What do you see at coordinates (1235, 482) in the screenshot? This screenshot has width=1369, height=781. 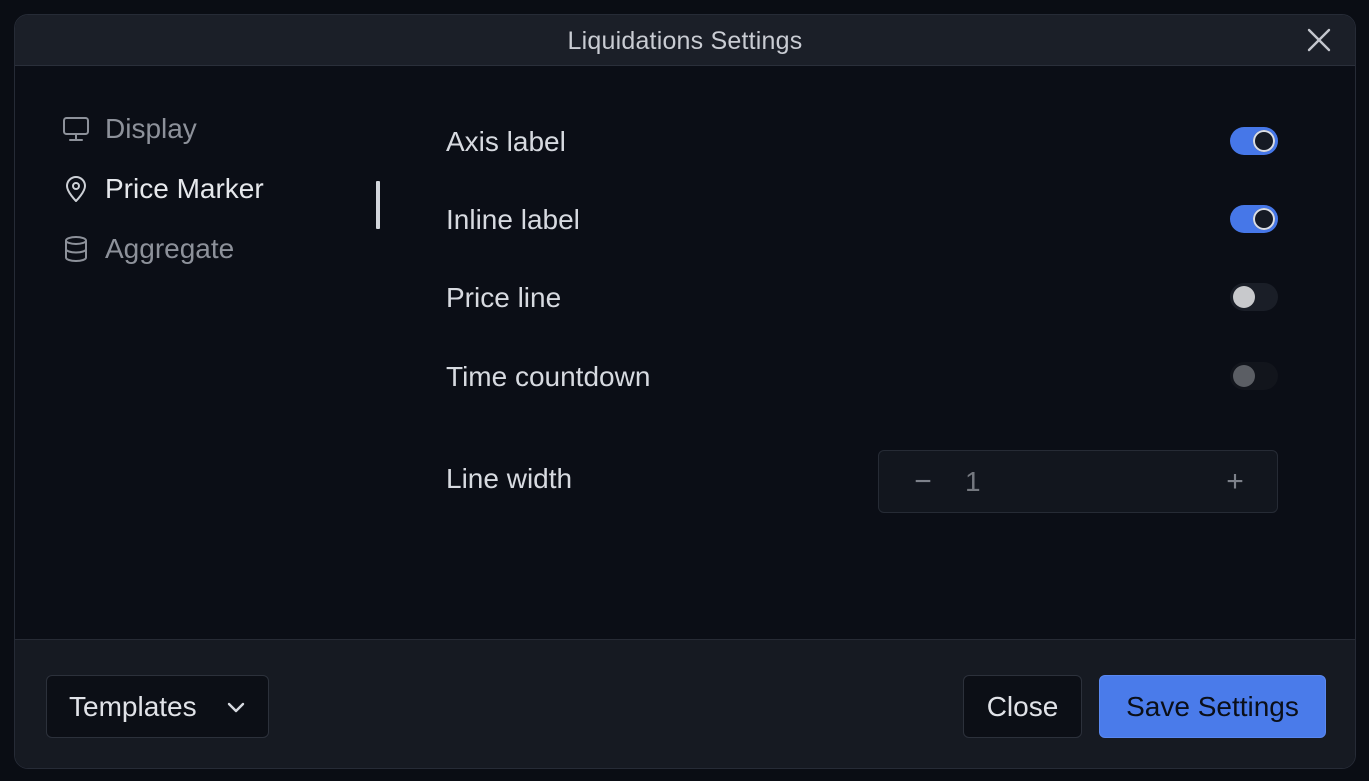 I see `increment-button: +` at bounding box center [1235, 482].